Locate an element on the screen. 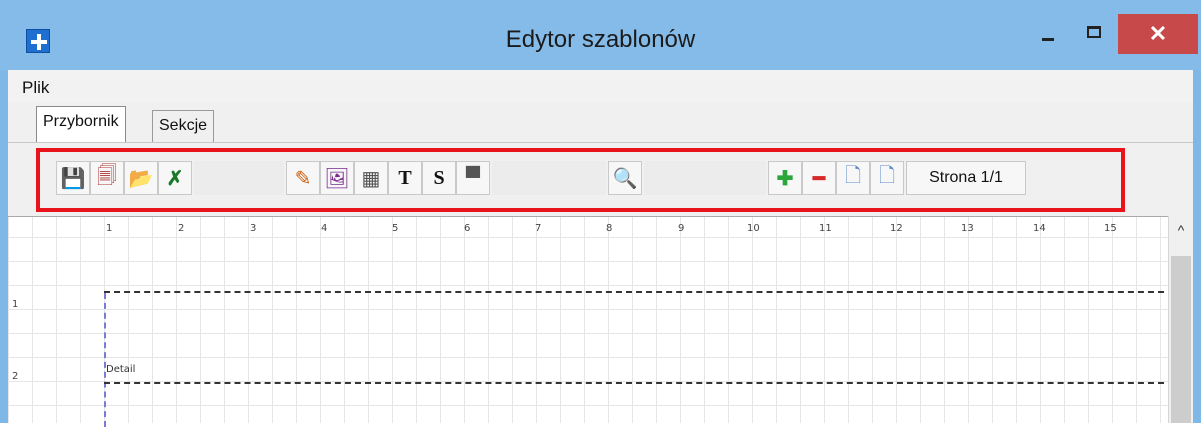 The image size is (1201, 427). s-button: S is located at coordinates (439, 178).